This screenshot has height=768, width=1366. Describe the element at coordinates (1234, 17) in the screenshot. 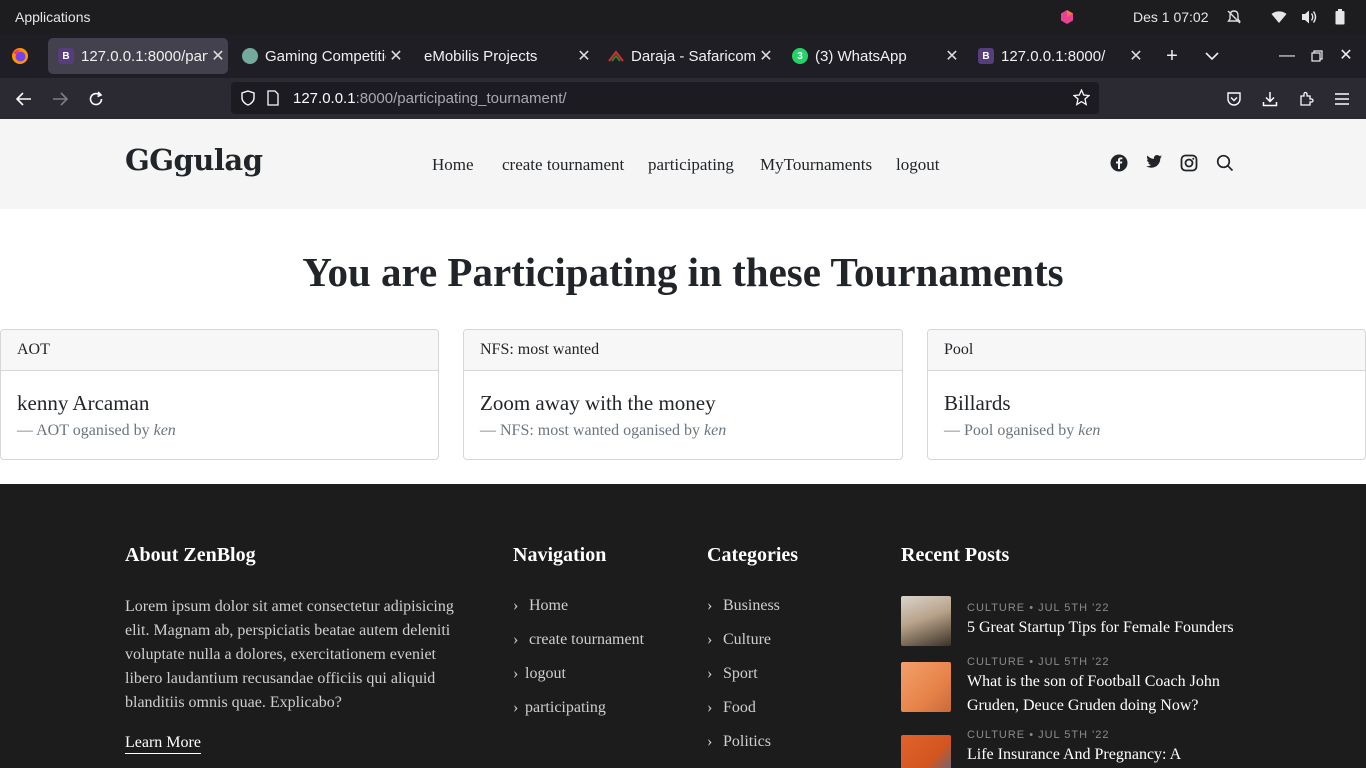

I see `notifications-off-icon` at that location.